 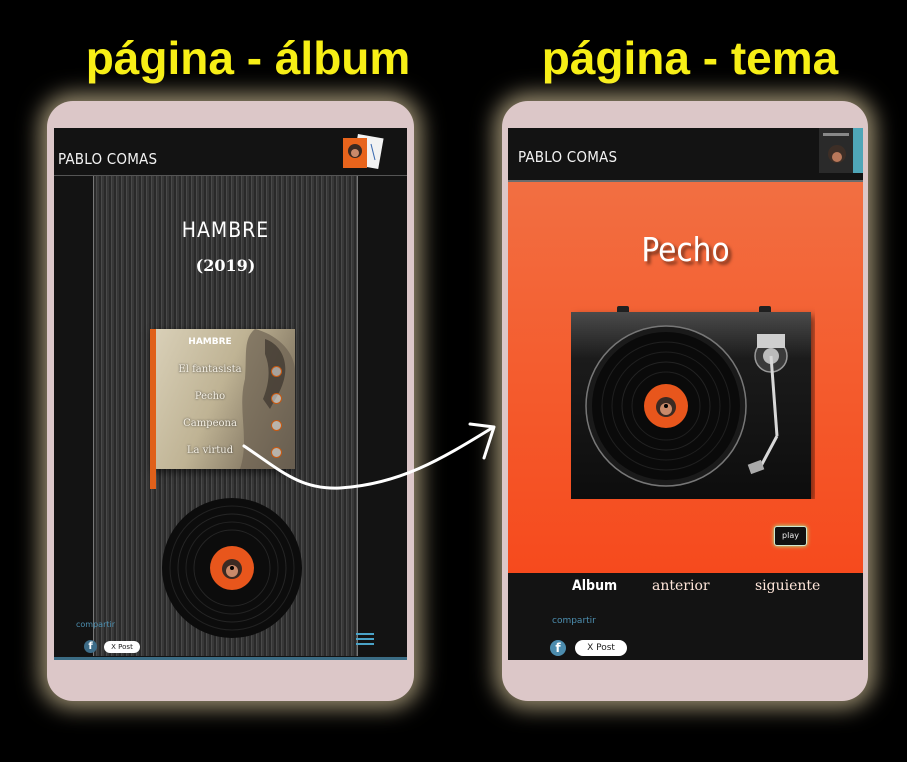 What do you see at coordinates (210, 423) in the screenshot?
I see `track-item: Campeona` at bounding box center [210, 423].